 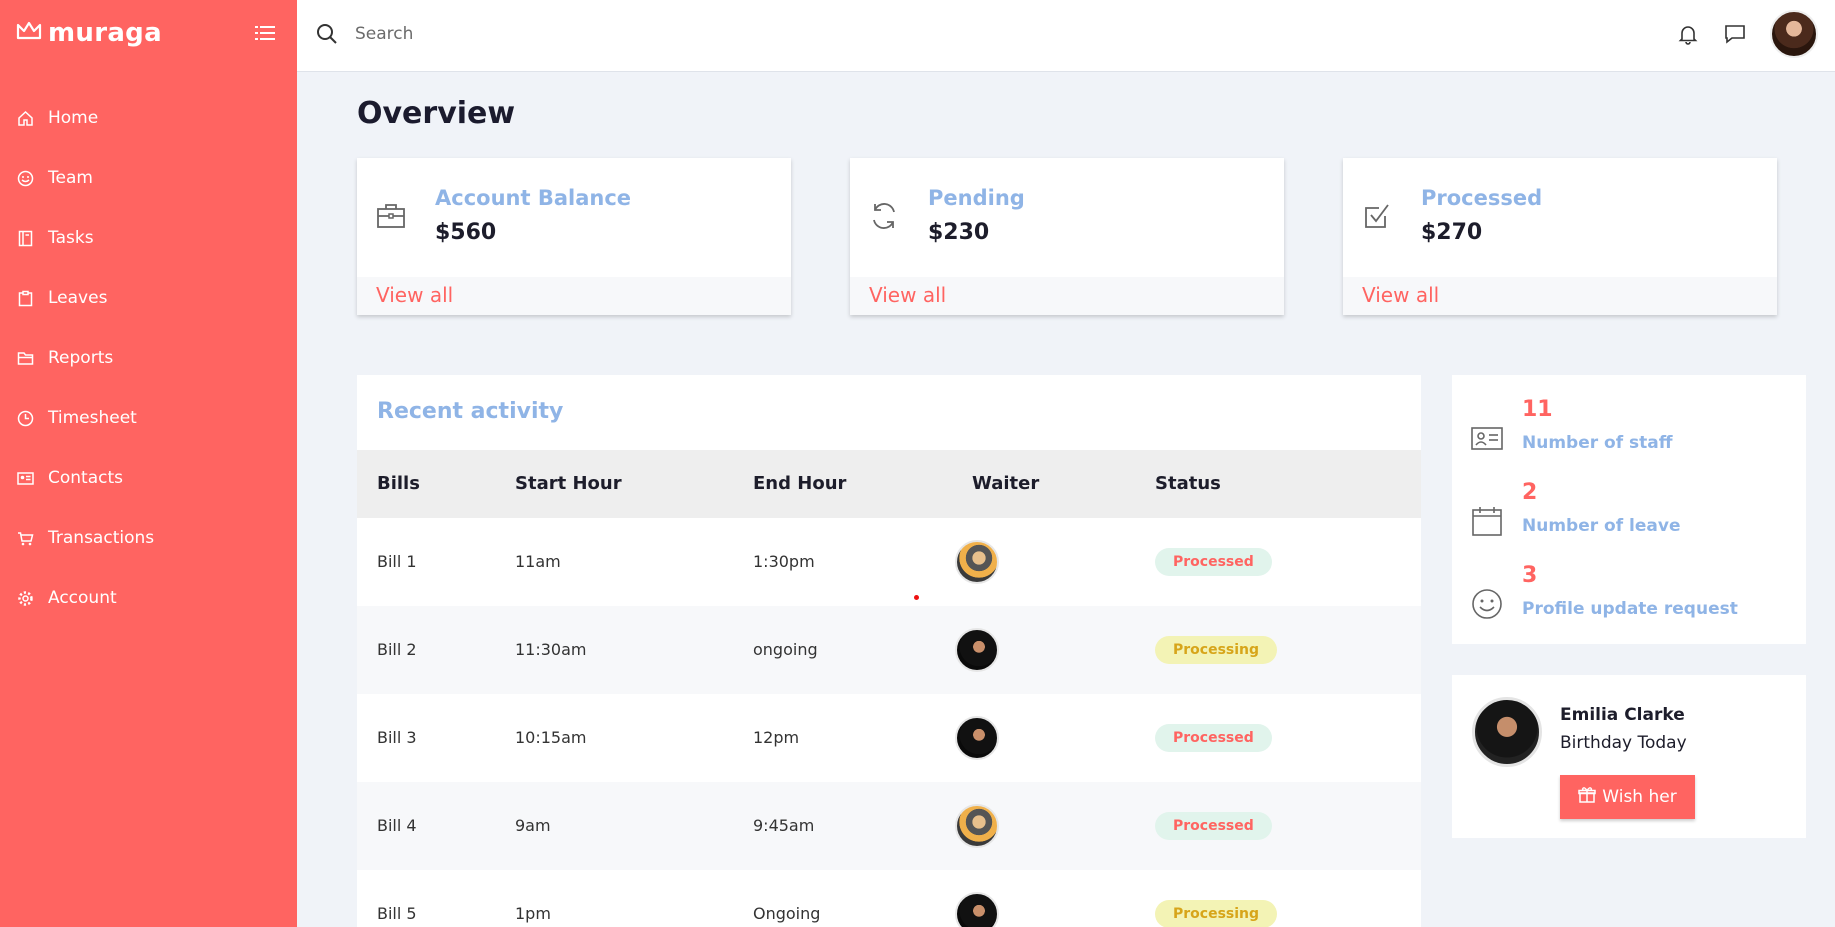 What do you see at coordinates (1377, 216) in the screenshot?
I see `checkbox-icon` at bounding box center [1377, 216].